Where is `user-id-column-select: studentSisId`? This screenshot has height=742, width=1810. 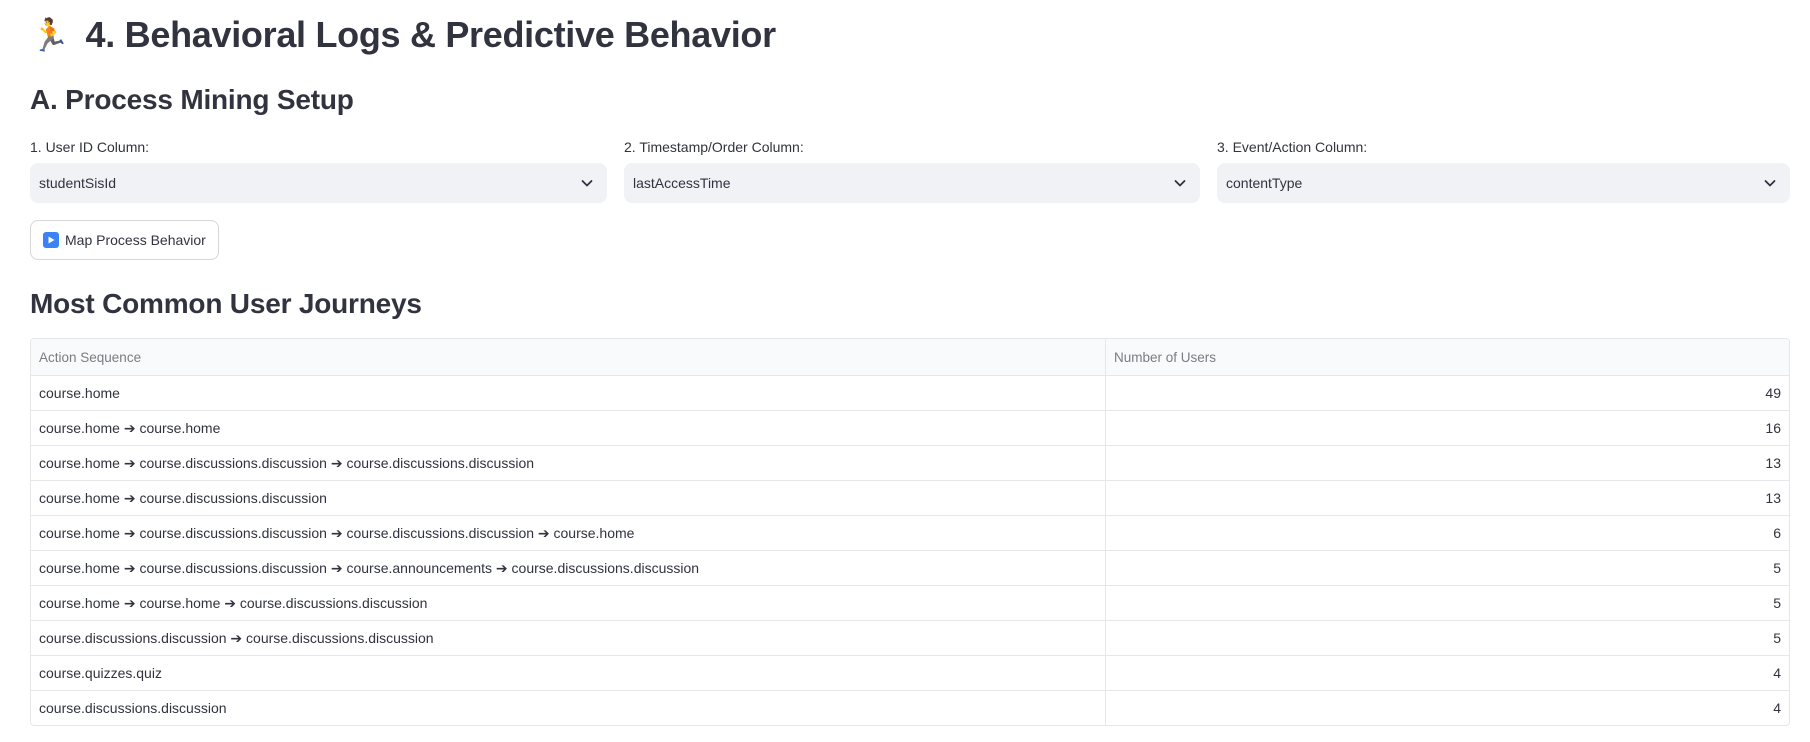
user-id-column-select: studentSisId is located at coordinates (318, 183).